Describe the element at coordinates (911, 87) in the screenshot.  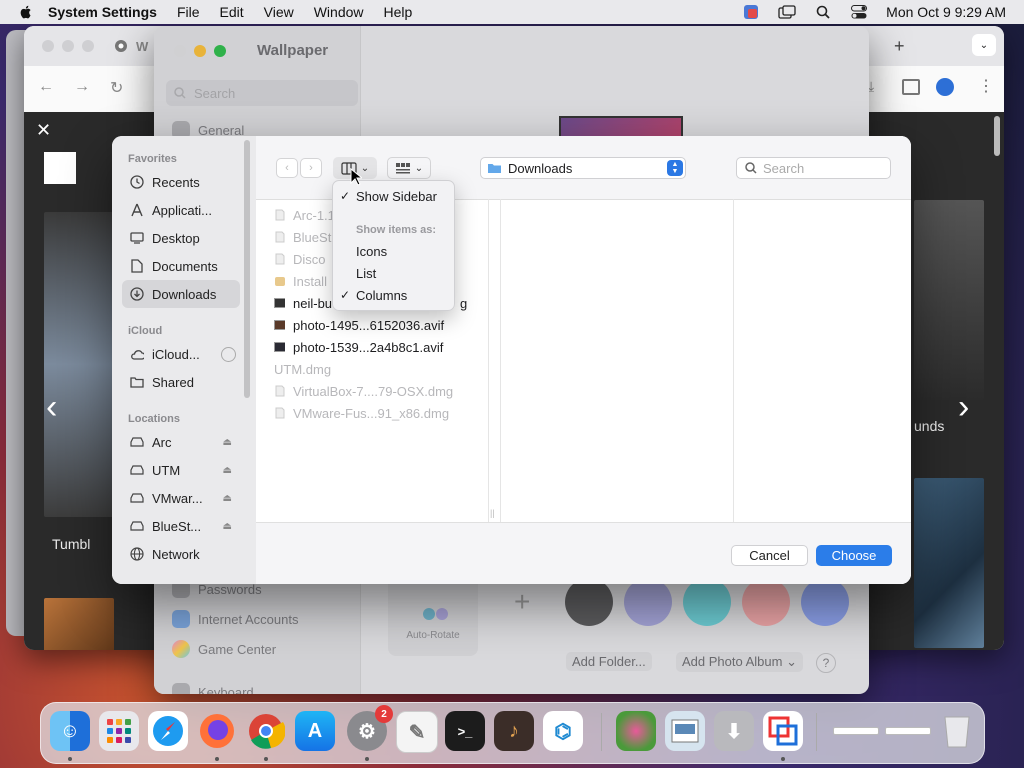
I see `sidebar-toggle-icon` at that location.